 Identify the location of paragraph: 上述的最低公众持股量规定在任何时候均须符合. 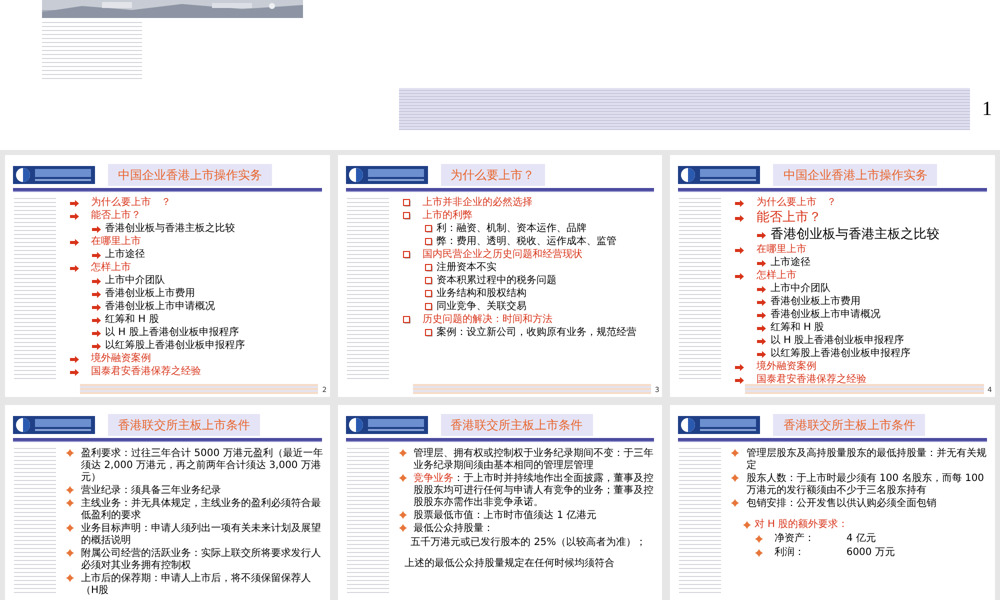
(509, 563).